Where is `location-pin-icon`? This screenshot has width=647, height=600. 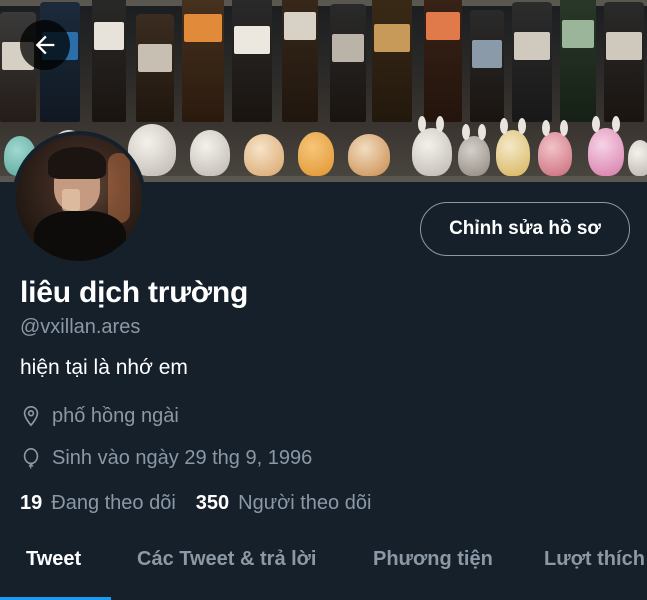 location-pin-icon is located at coordinates (31, 416).